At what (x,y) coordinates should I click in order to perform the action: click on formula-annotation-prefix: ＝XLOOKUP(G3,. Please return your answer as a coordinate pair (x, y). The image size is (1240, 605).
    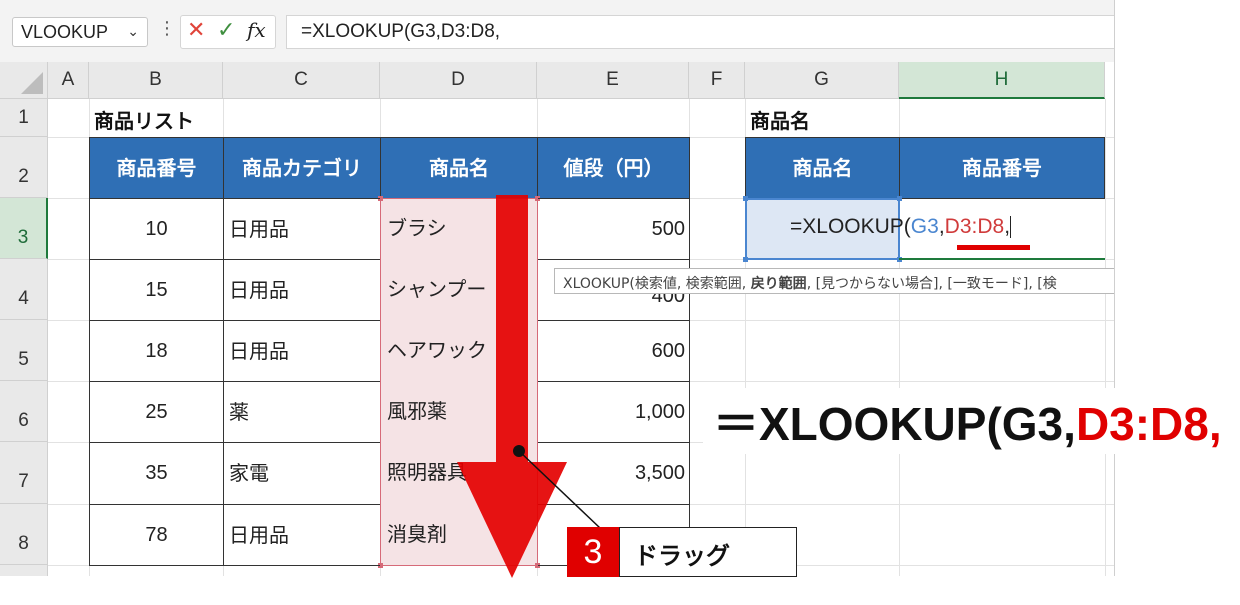
    Looking at the image, I should click on (894, 424).